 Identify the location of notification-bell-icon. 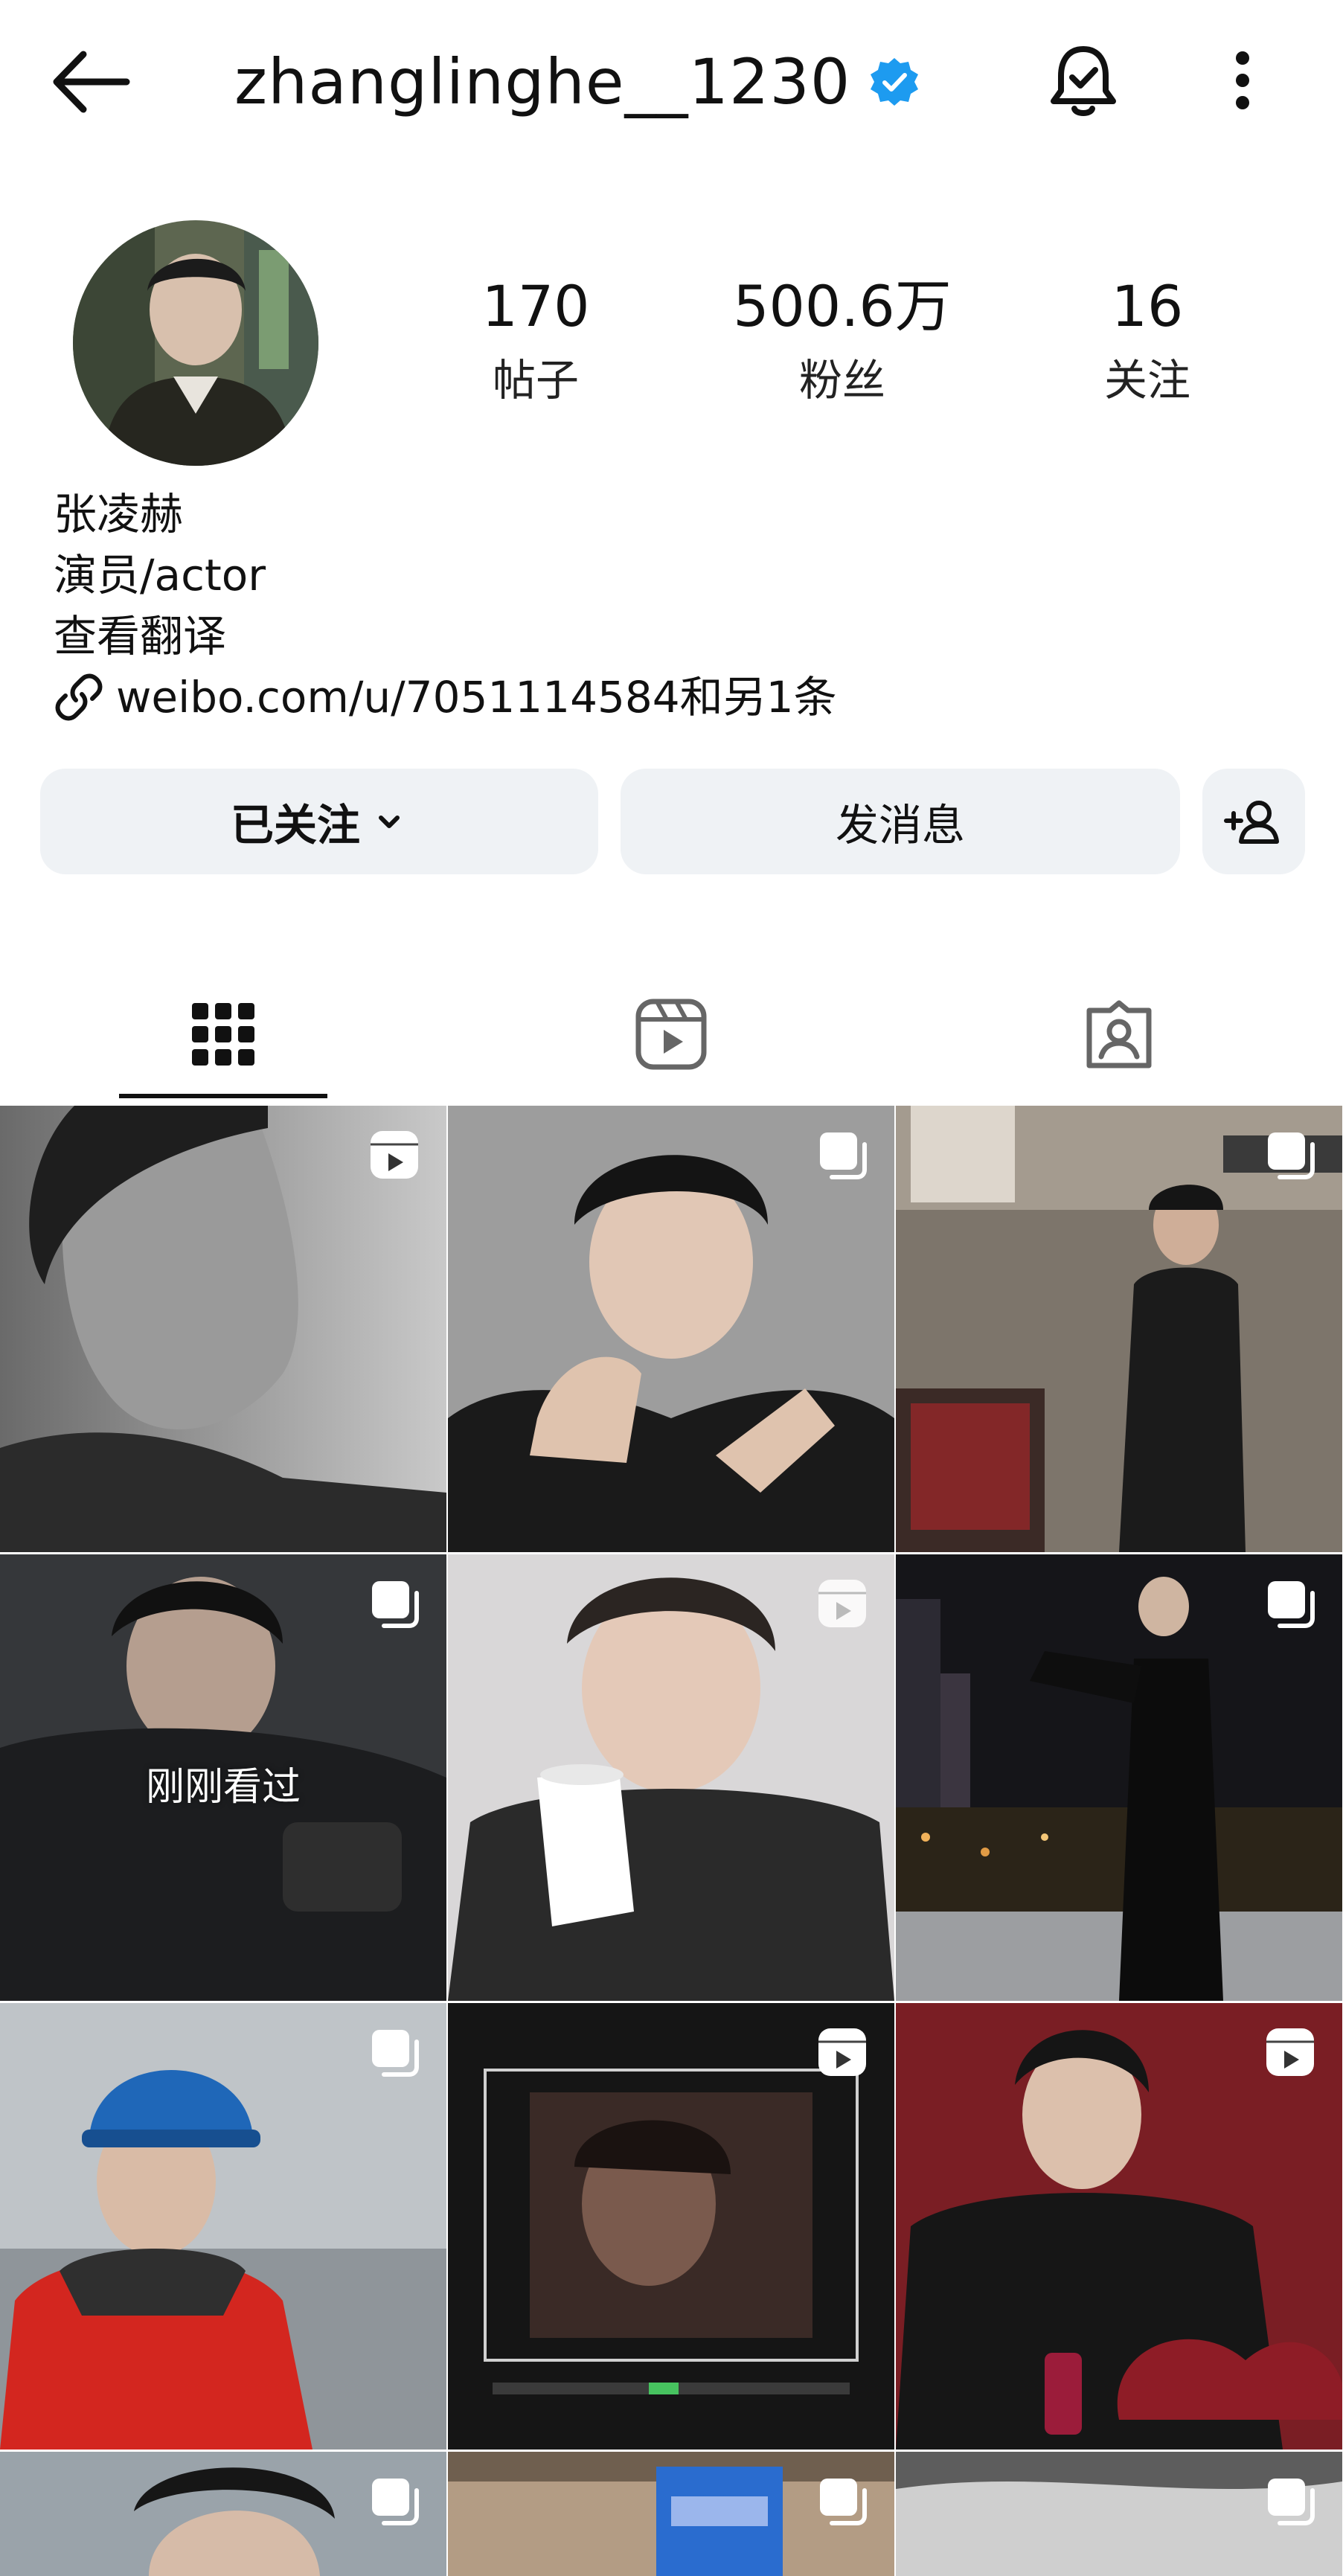
(1084, 81).